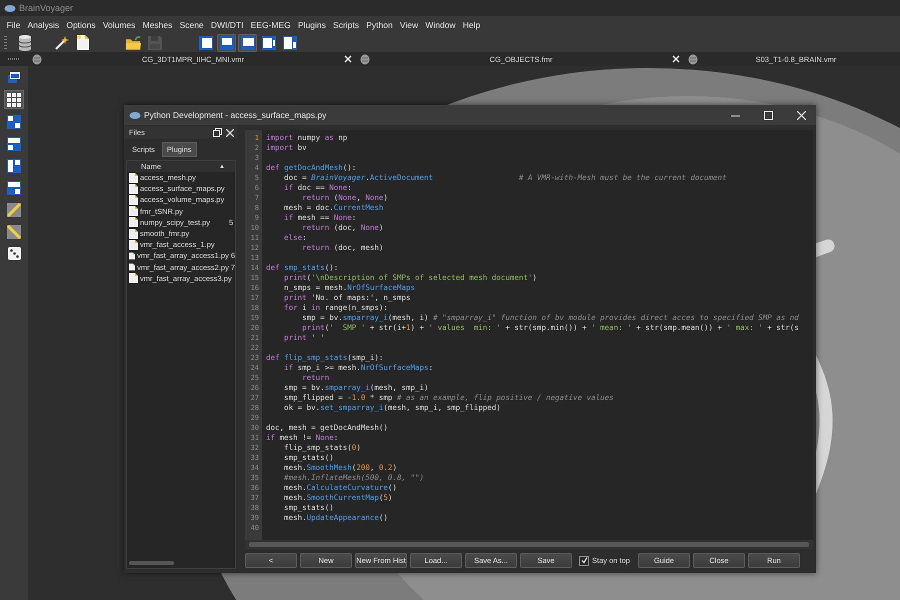  I want to click on maximize-icon, so click(768, 115).